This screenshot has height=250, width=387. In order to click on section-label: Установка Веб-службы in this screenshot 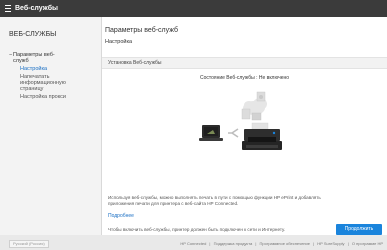, I will do `click(135, 63)`.